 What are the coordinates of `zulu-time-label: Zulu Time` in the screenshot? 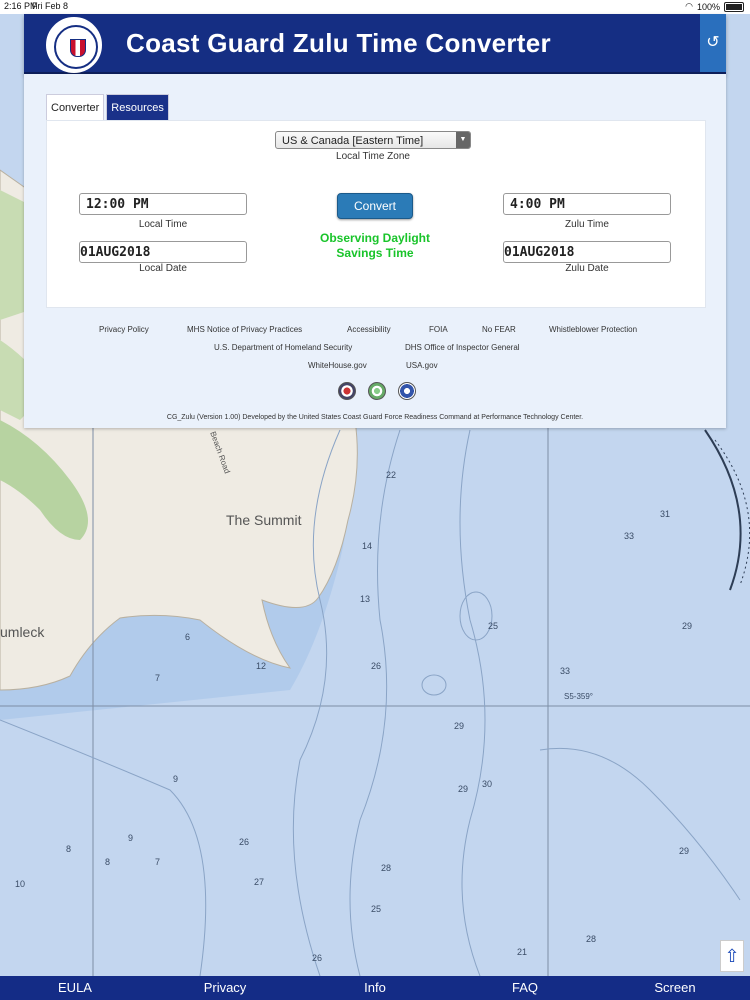 It's located at (587, 224).